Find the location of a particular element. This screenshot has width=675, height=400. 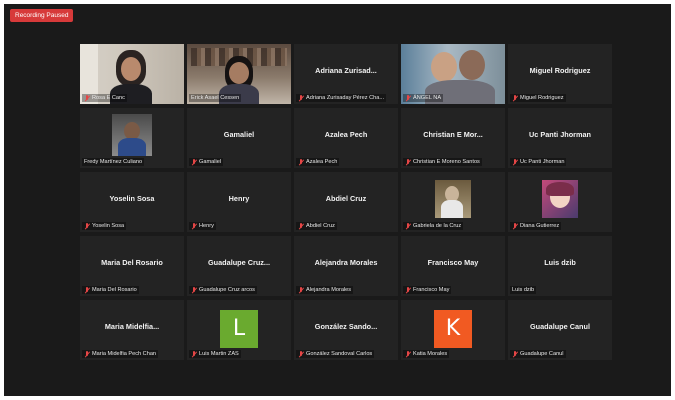

participant-display-name: Yoselin Sosa is located at coordinates (132, 198).